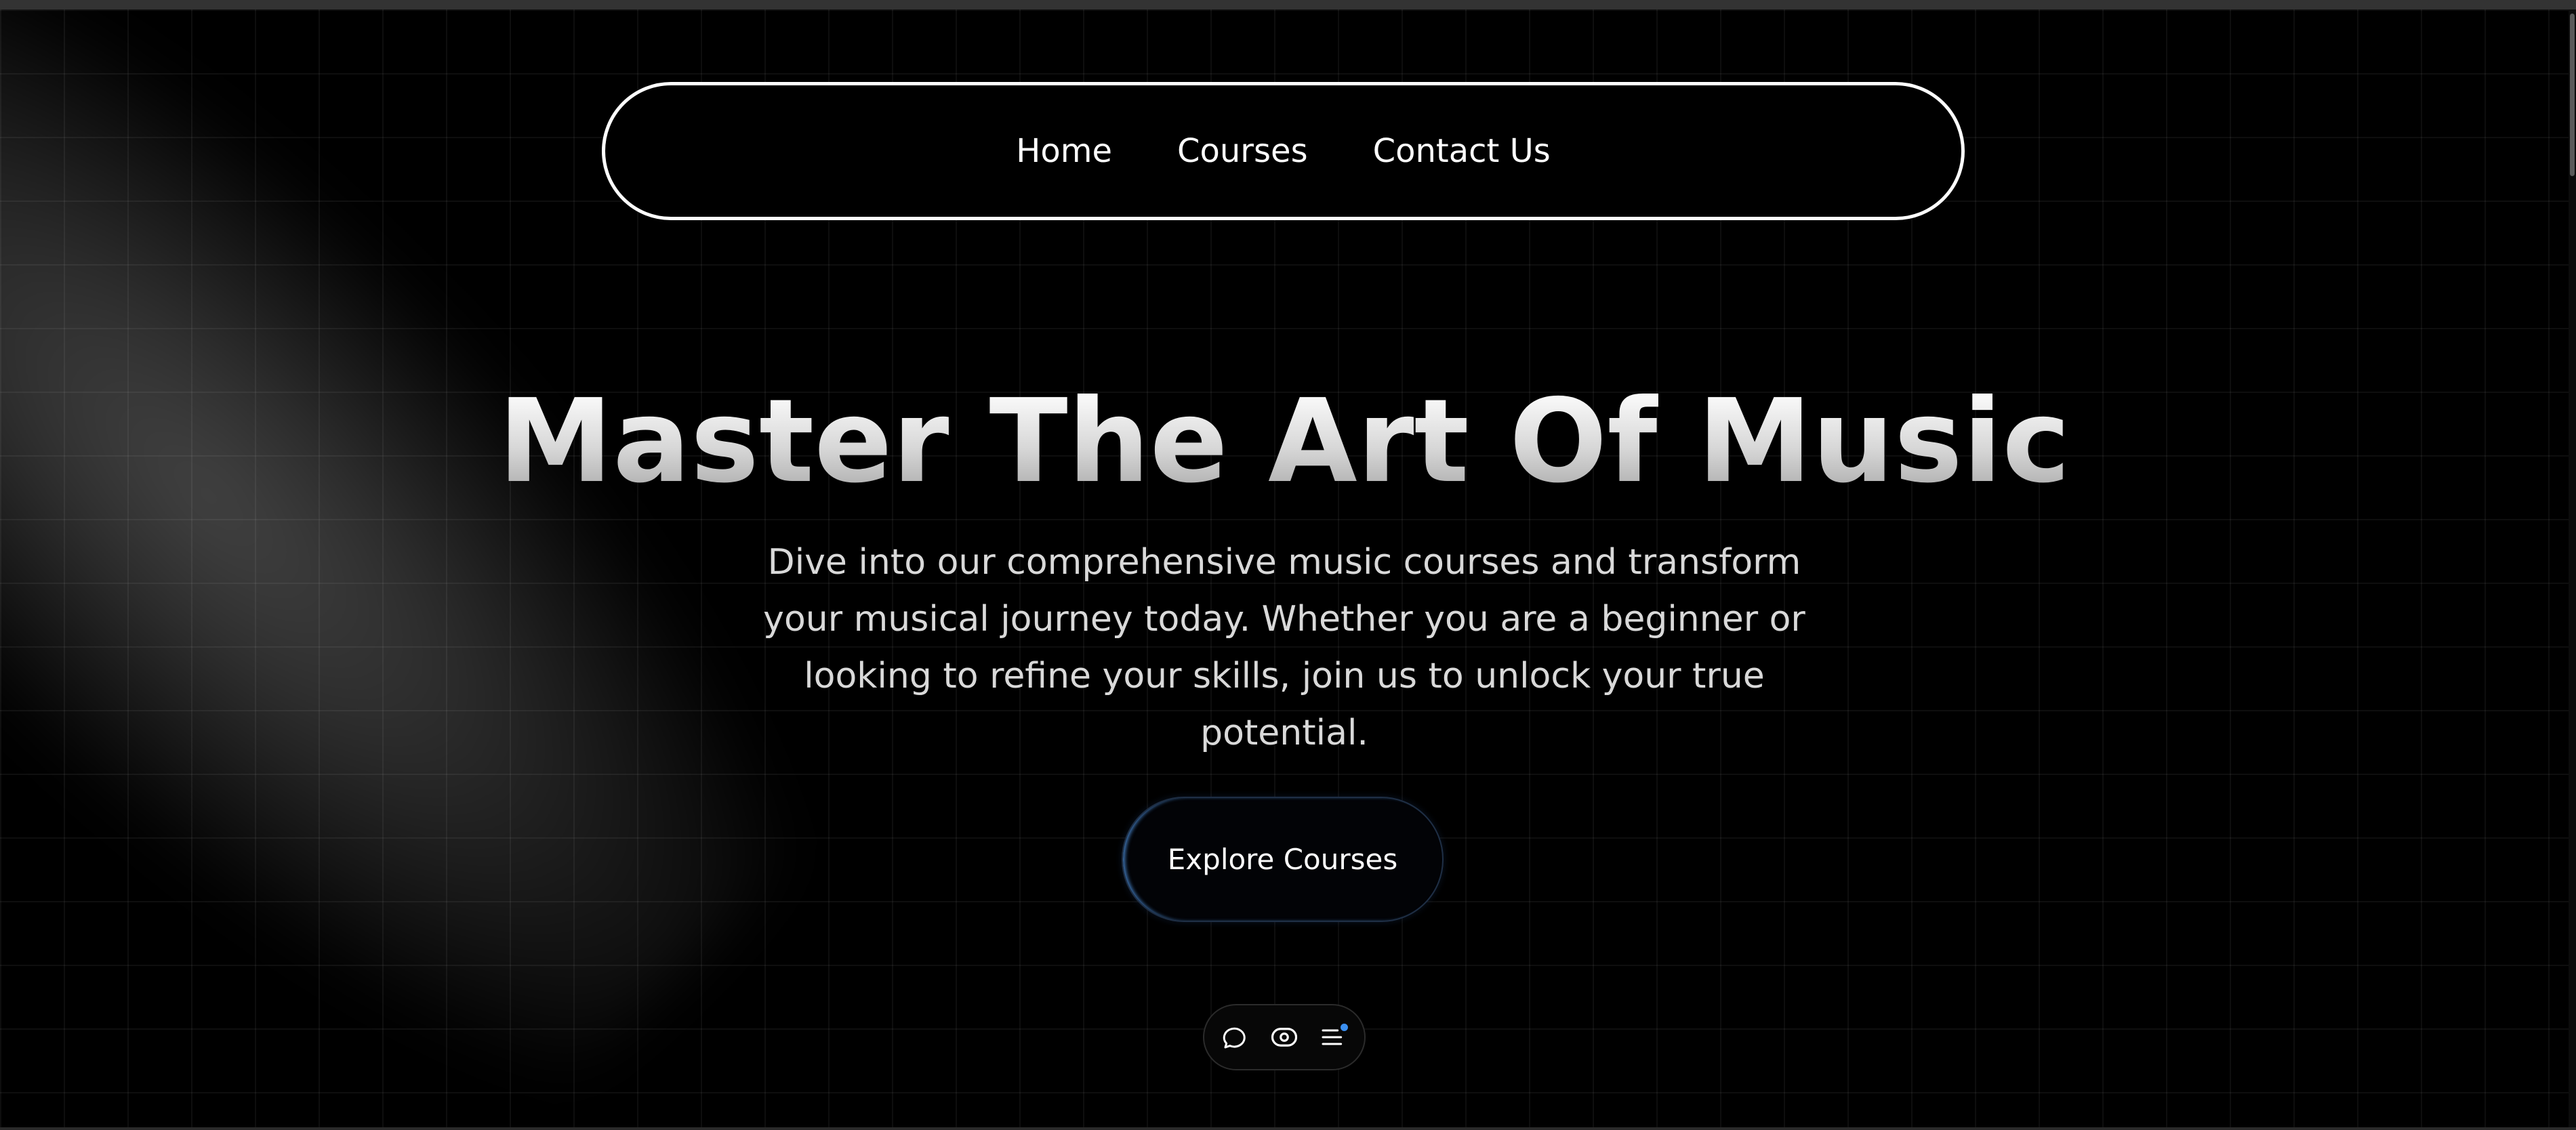 This screenshot has width=2576, height=1130. I want to click on nav-item-contact-us: Contact Us, so click(1462, 151).